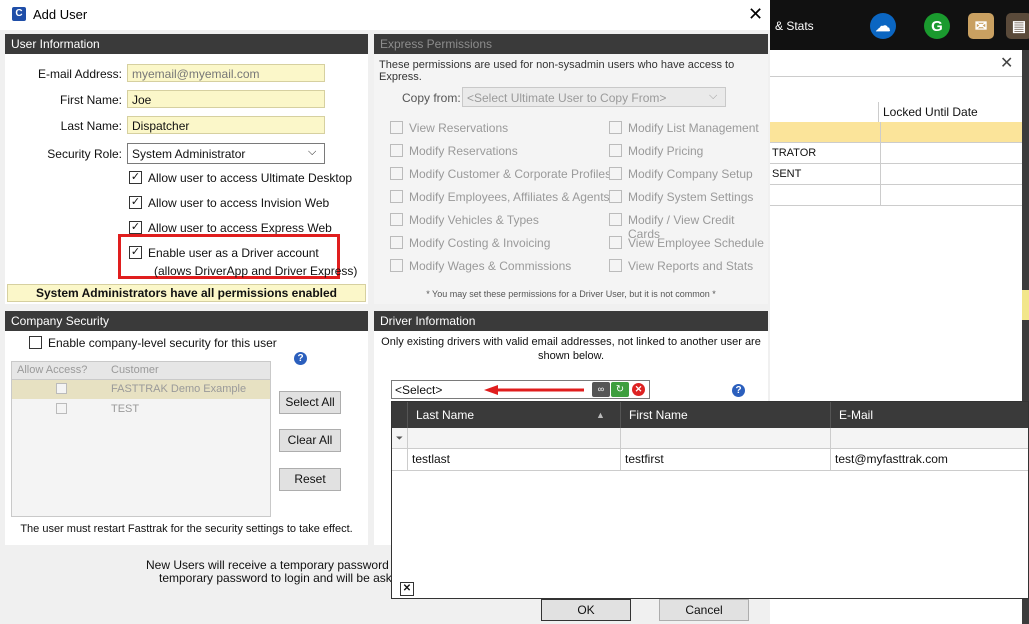  I want to click on row-indicator-header, so click(400, 415).